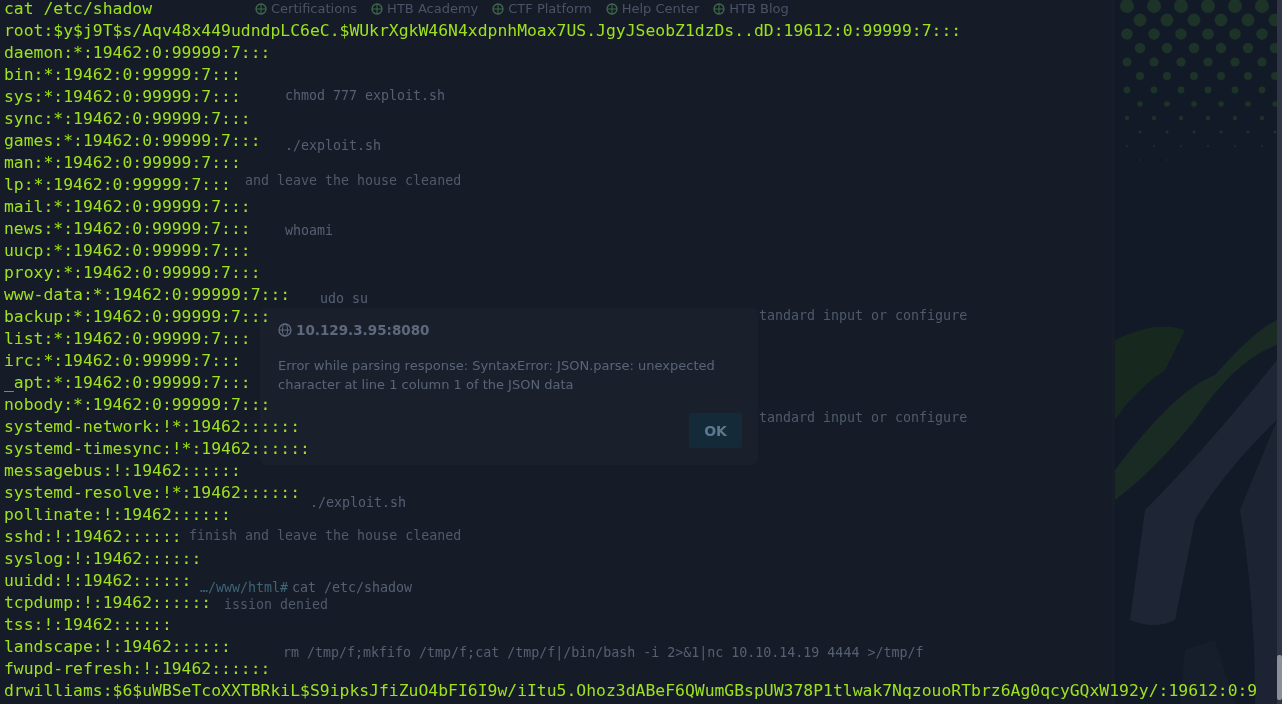  I want to click on terminal-line: syslog:!:19462::::::, so click(103, 559).